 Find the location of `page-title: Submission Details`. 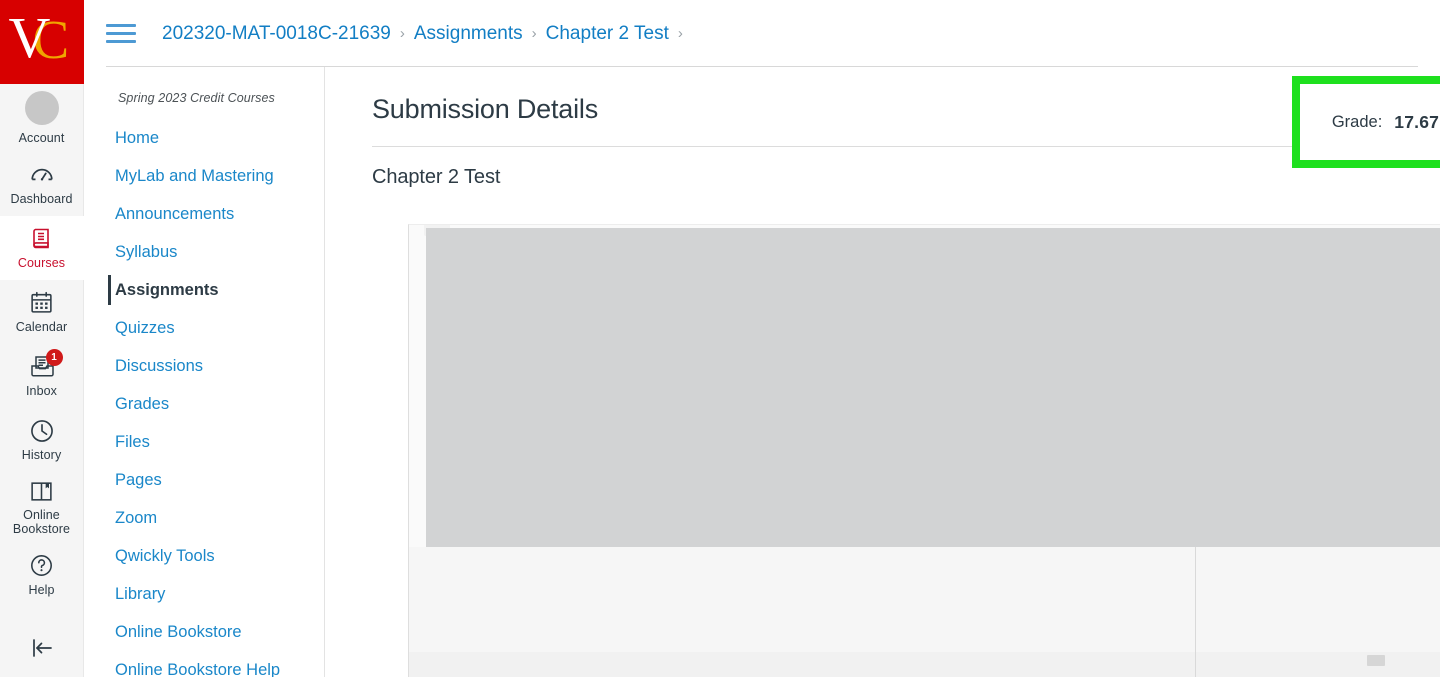

page-title: Submission Details is located at coordinates (485, 109).